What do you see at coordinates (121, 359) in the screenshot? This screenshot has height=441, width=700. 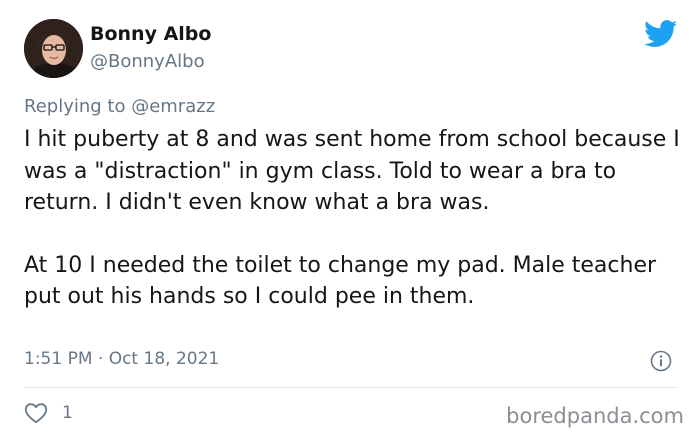 I see `tweet-timestamp: 1:51 PM · Oct 18, 2021` at bounding box center [121, 359].